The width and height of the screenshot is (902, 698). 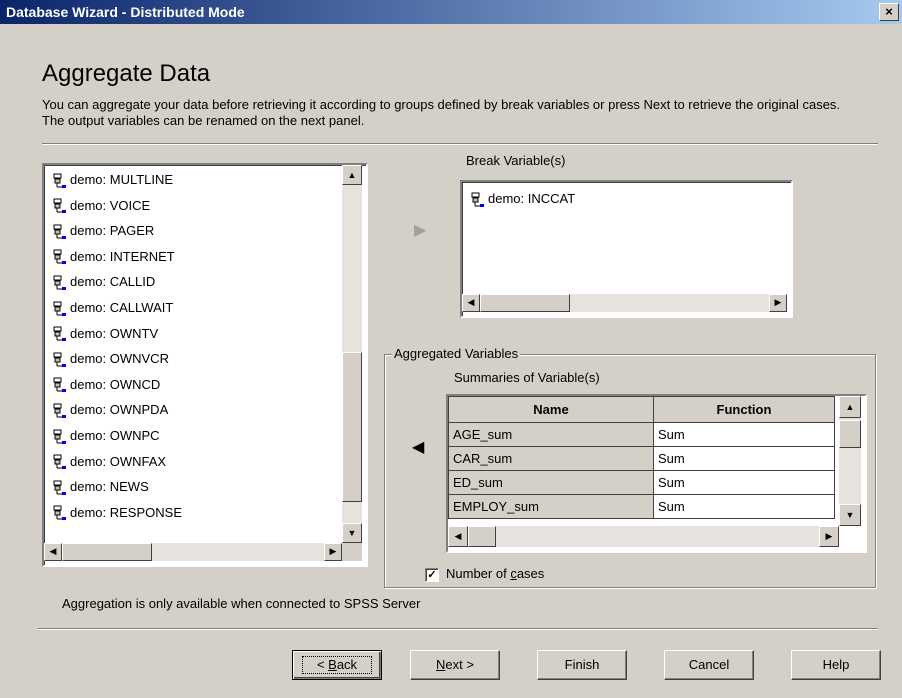 I want to click on row-name-cell: AGE_sum, so click(x=551, y=434).